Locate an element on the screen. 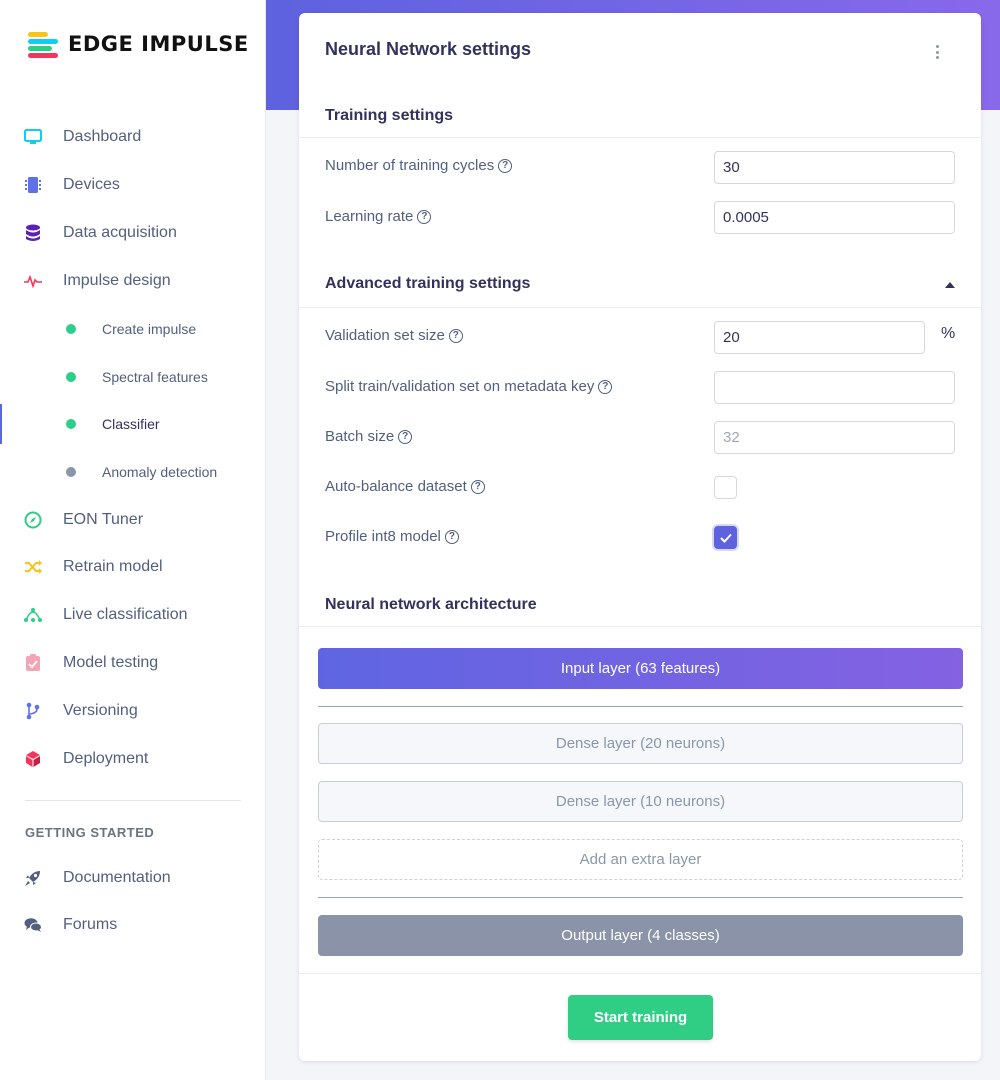 The height and width of the screenshot is (1080, 1000). sidebar-item-impulse-design: Impulse design is located at coordinates (133, 281).